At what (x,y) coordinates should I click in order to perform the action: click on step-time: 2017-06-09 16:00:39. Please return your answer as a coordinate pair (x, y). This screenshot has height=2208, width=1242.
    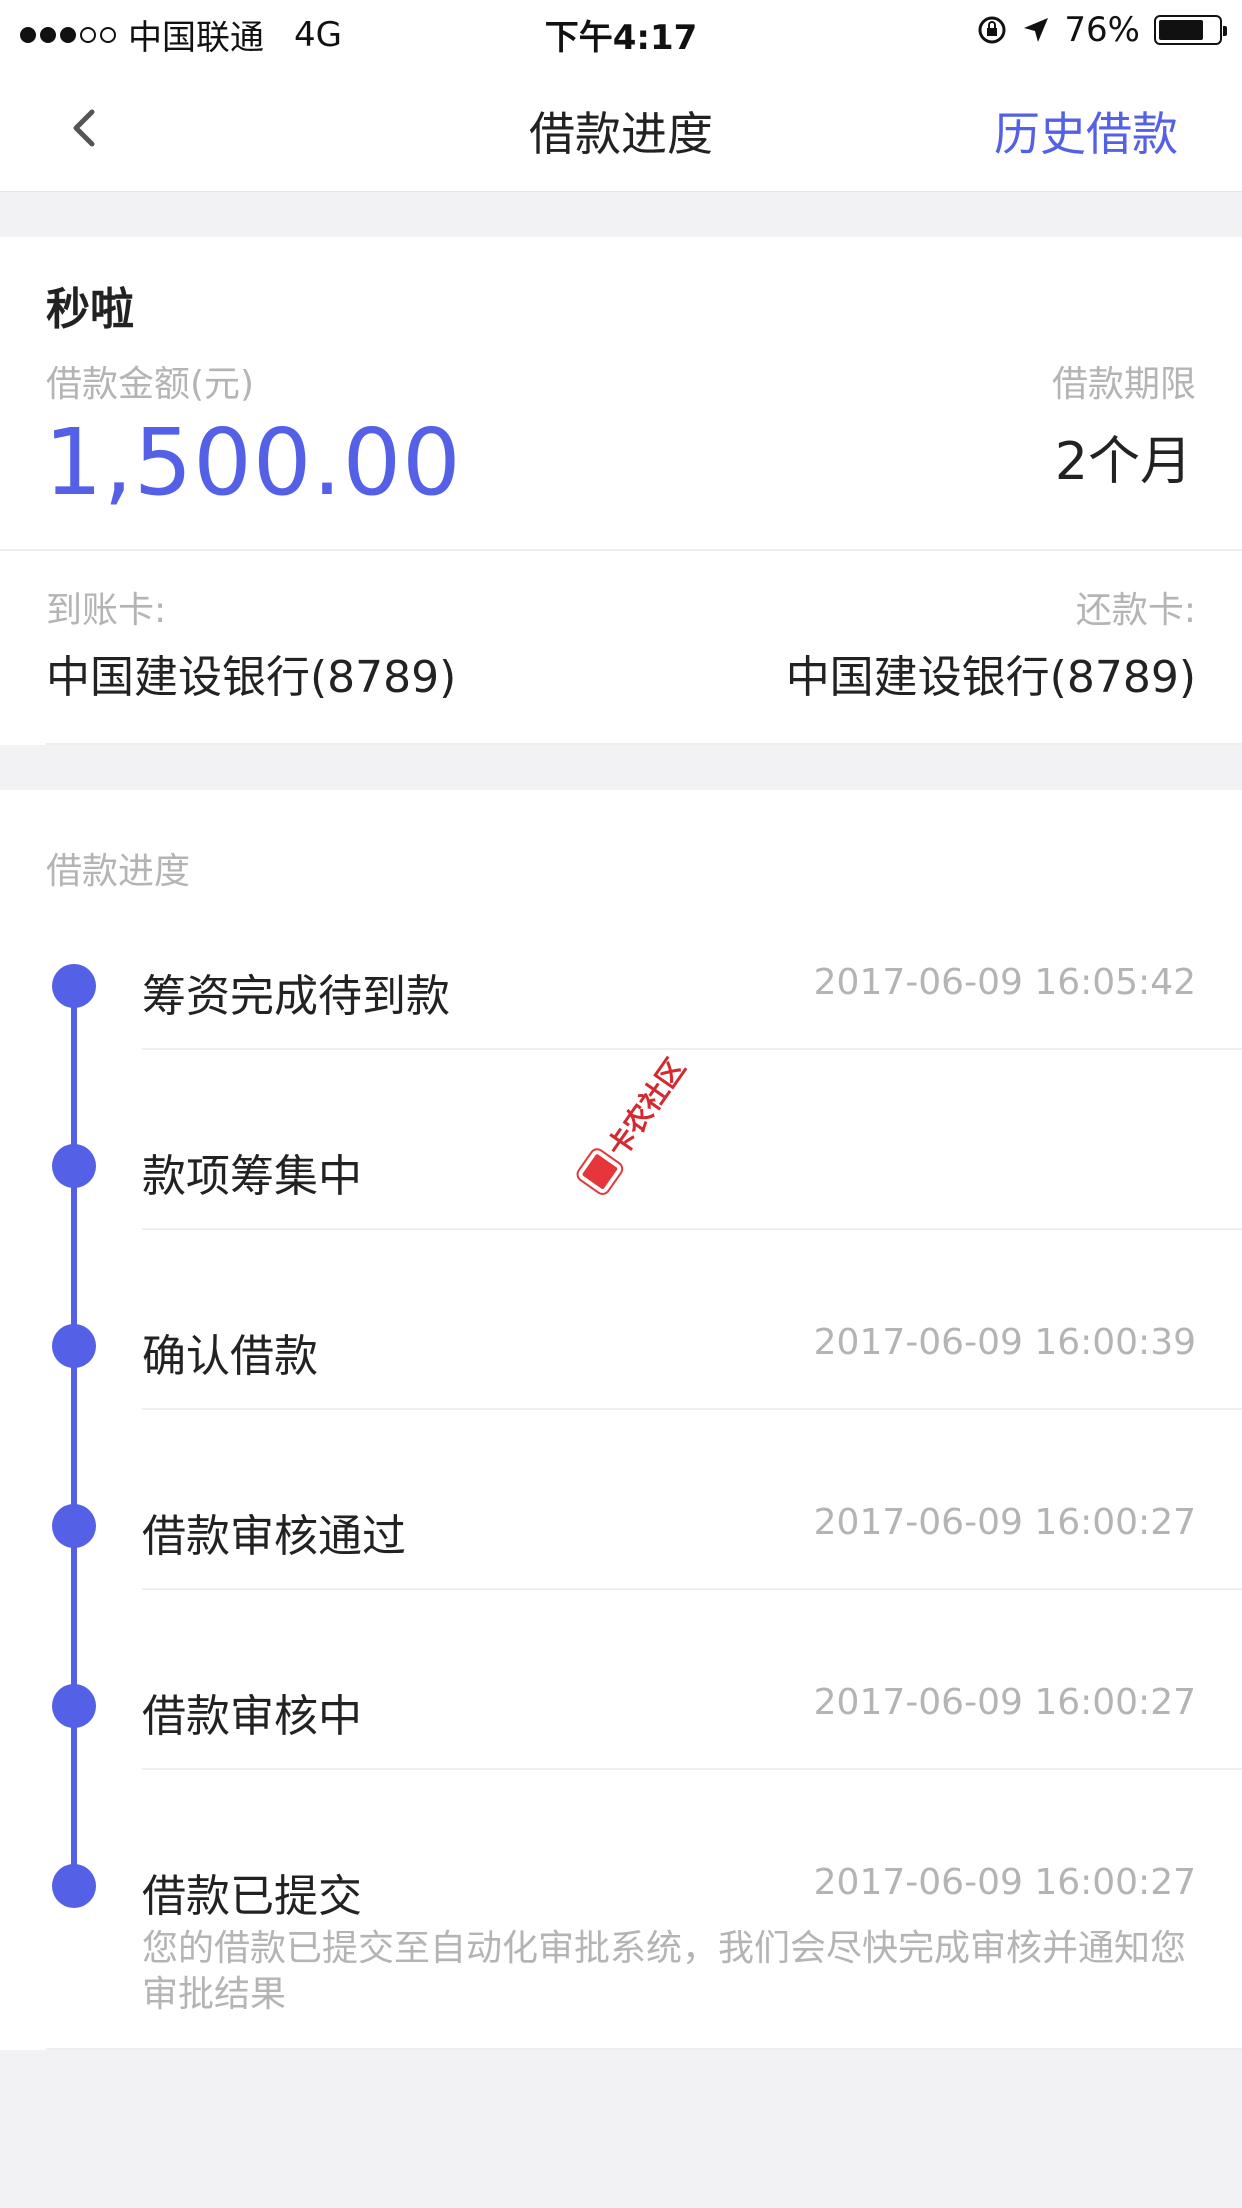
    Looking at the image, I should click on (1004, 1342).